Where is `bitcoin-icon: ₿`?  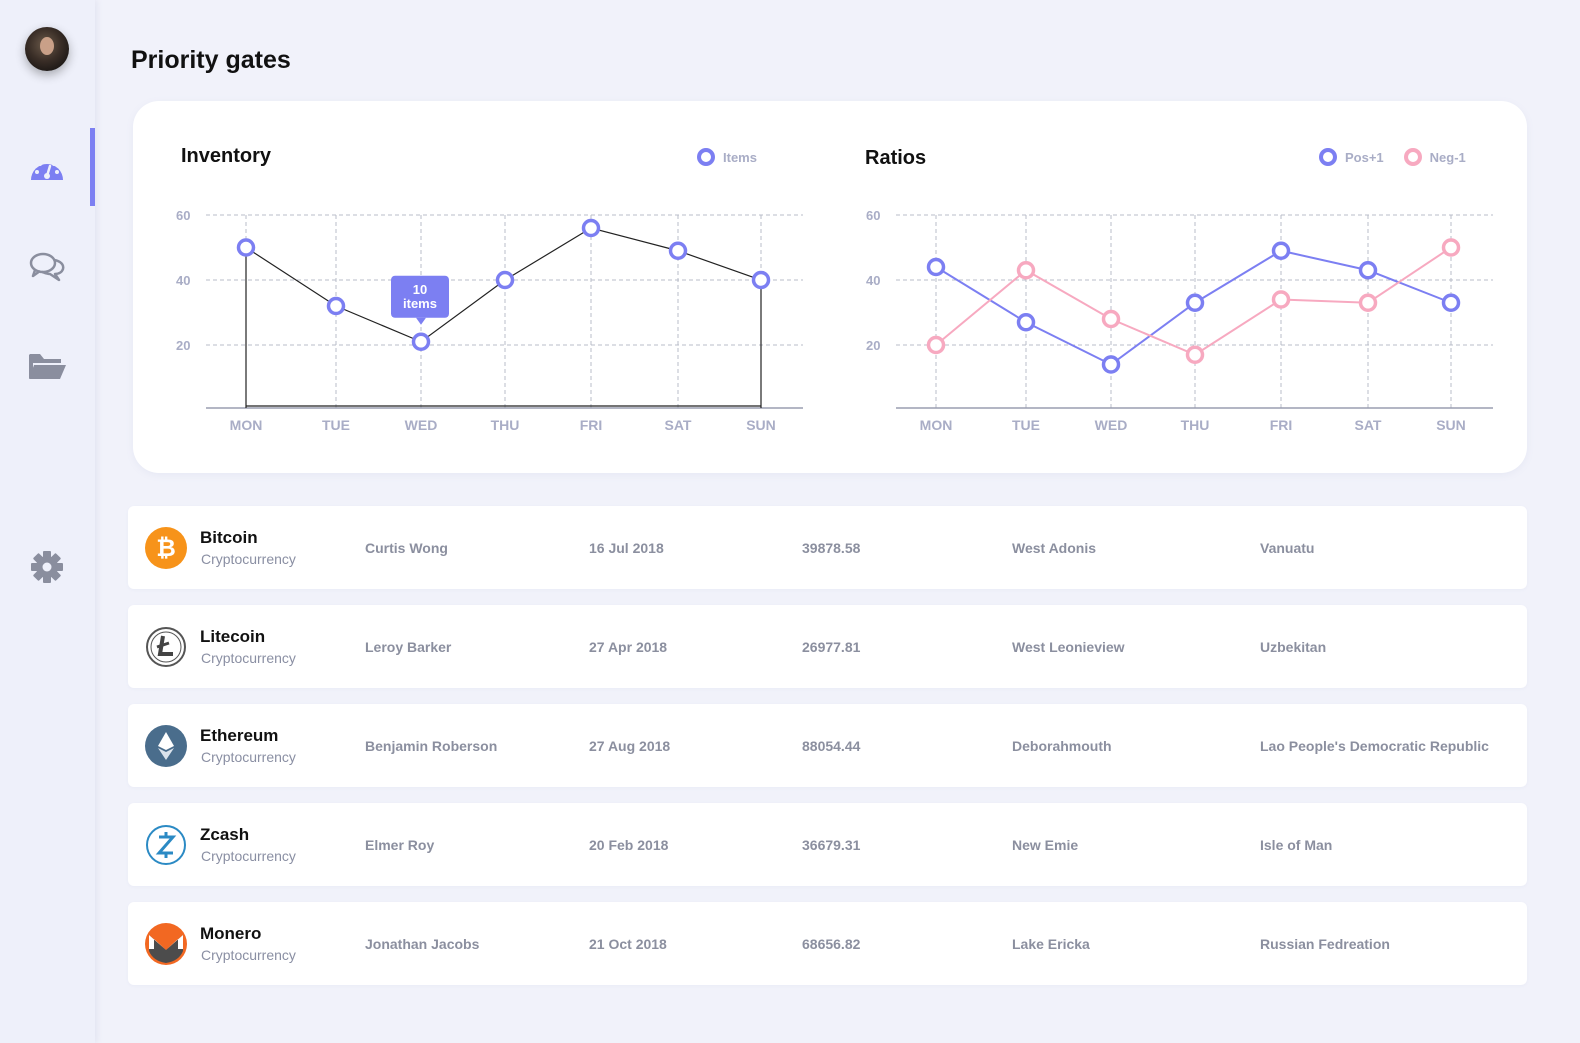
bitcoin-icon: ₿ is located at coordinates (166, 548).